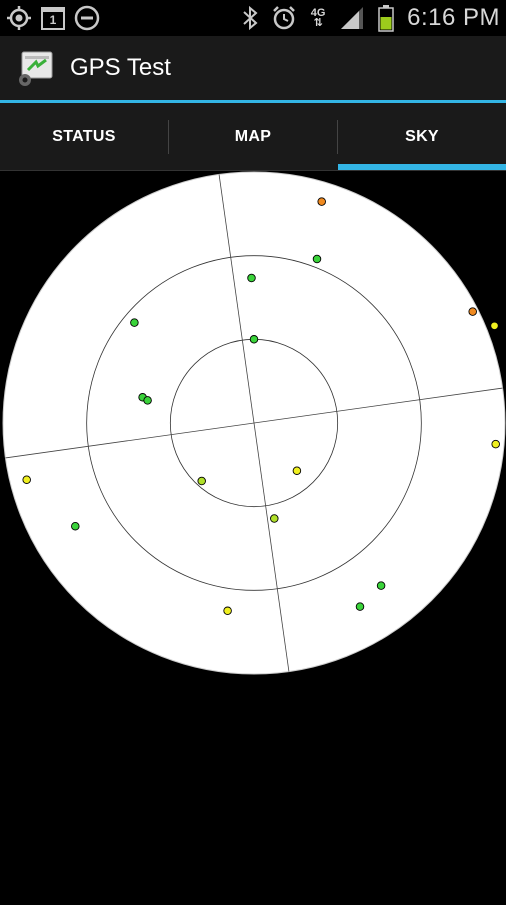 This screenshot has height=905, width=506. What do you see at coordinates (87, 18) in the screenshot?
I see `do-not-disturb-icon` at bounding box center [87, 18].